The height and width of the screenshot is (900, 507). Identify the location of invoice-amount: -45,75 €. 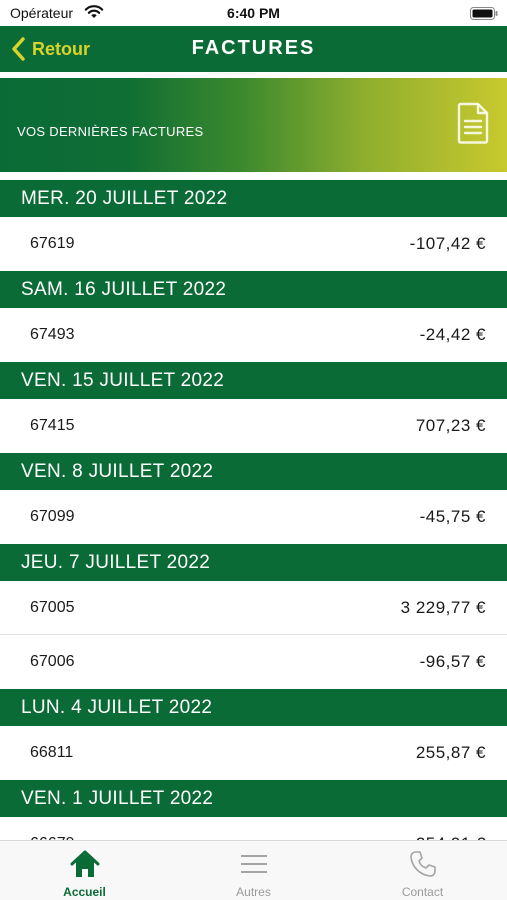
(452, 516).